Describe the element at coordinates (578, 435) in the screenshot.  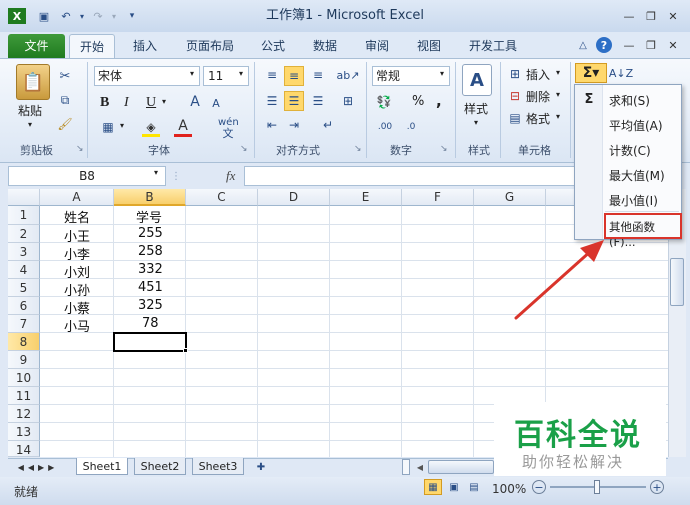
I see `watermark-title: 百科全说` at that location.